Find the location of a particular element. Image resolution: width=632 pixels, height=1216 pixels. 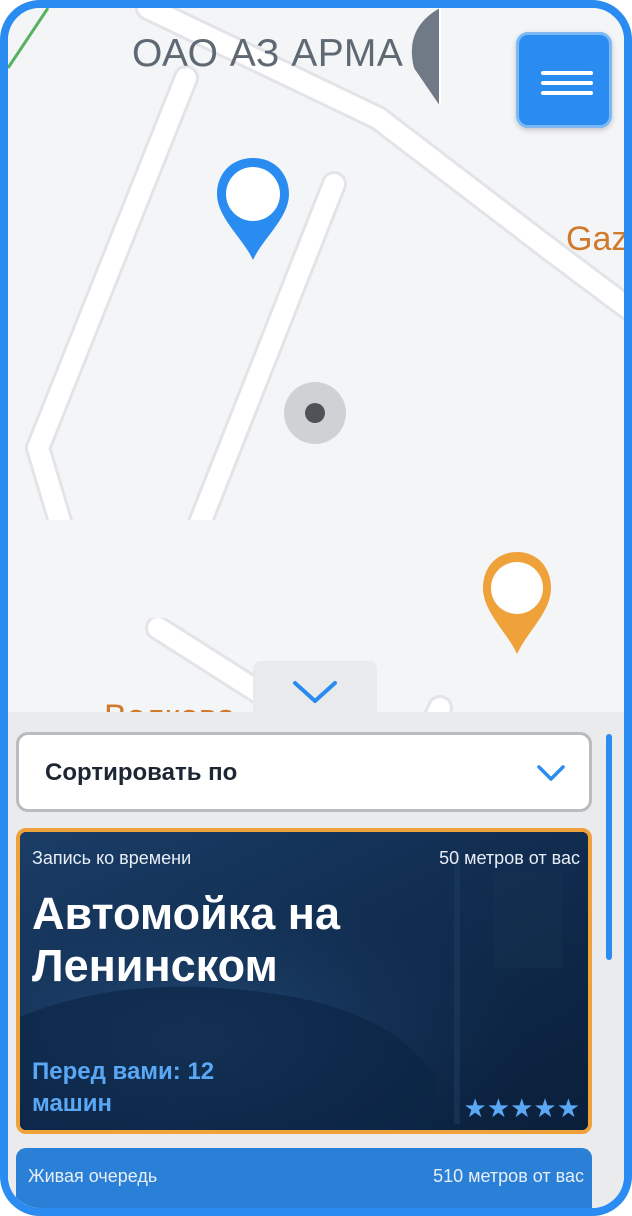

menu-icon is located at coordinates (567, 73).